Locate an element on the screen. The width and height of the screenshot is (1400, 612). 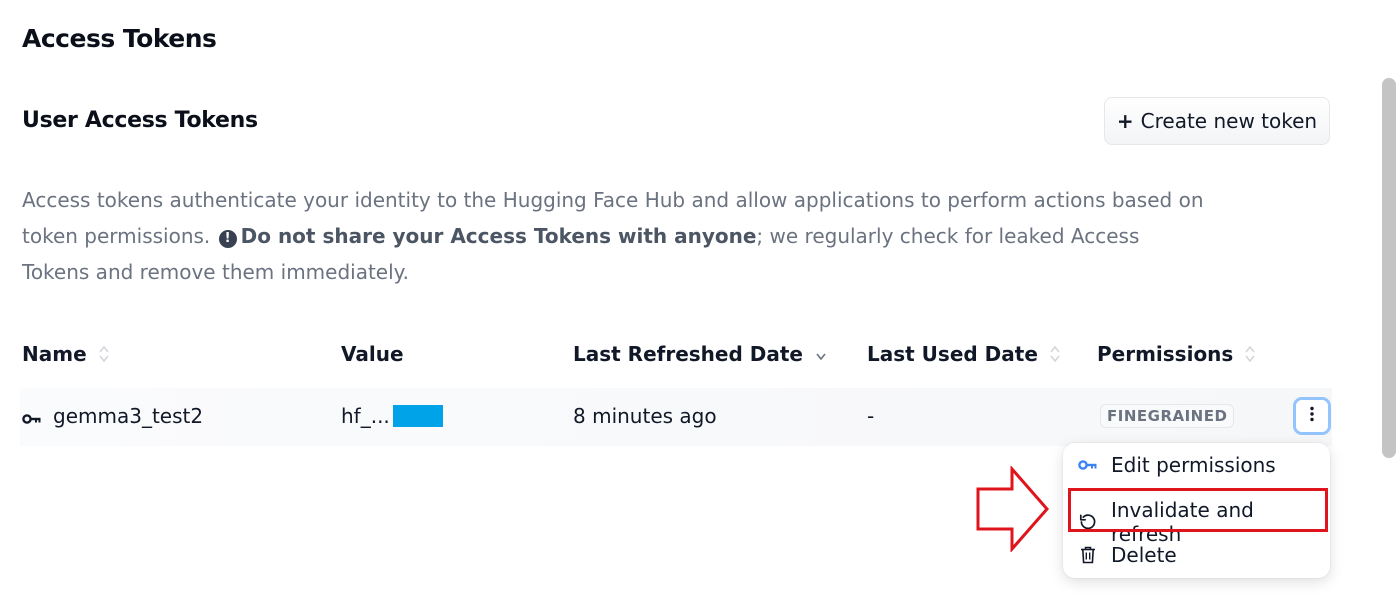
create-new-token-label: Create new token is located at coordinates (1229, 121).